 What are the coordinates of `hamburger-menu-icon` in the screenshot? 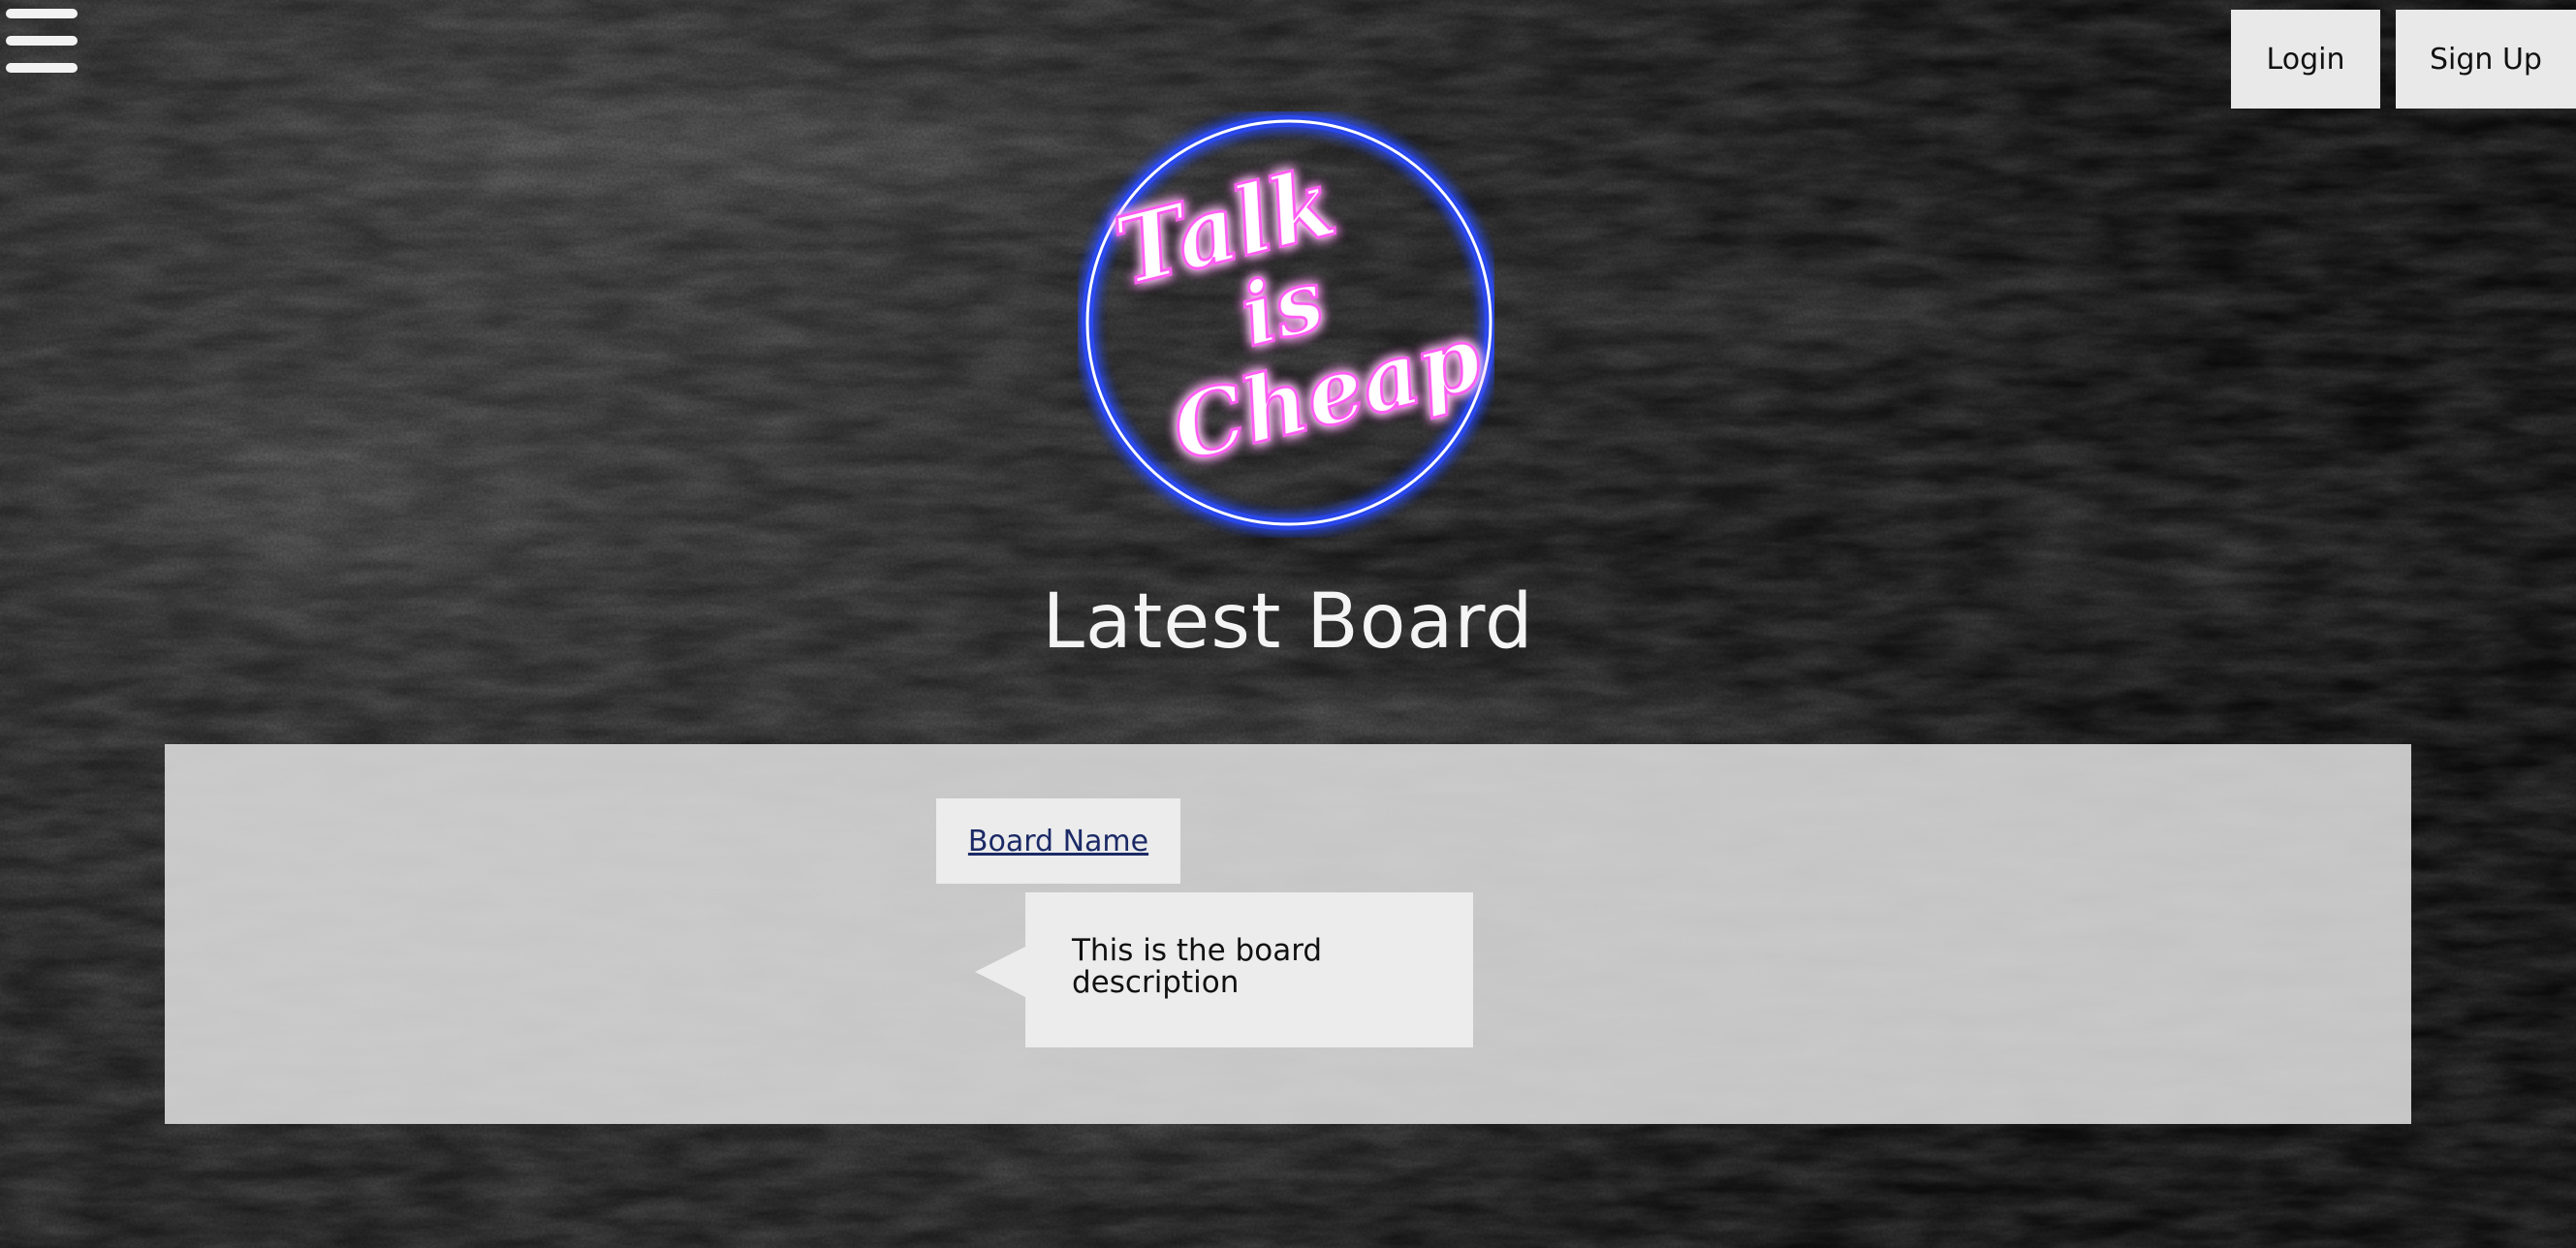 It's located at (42, 42).